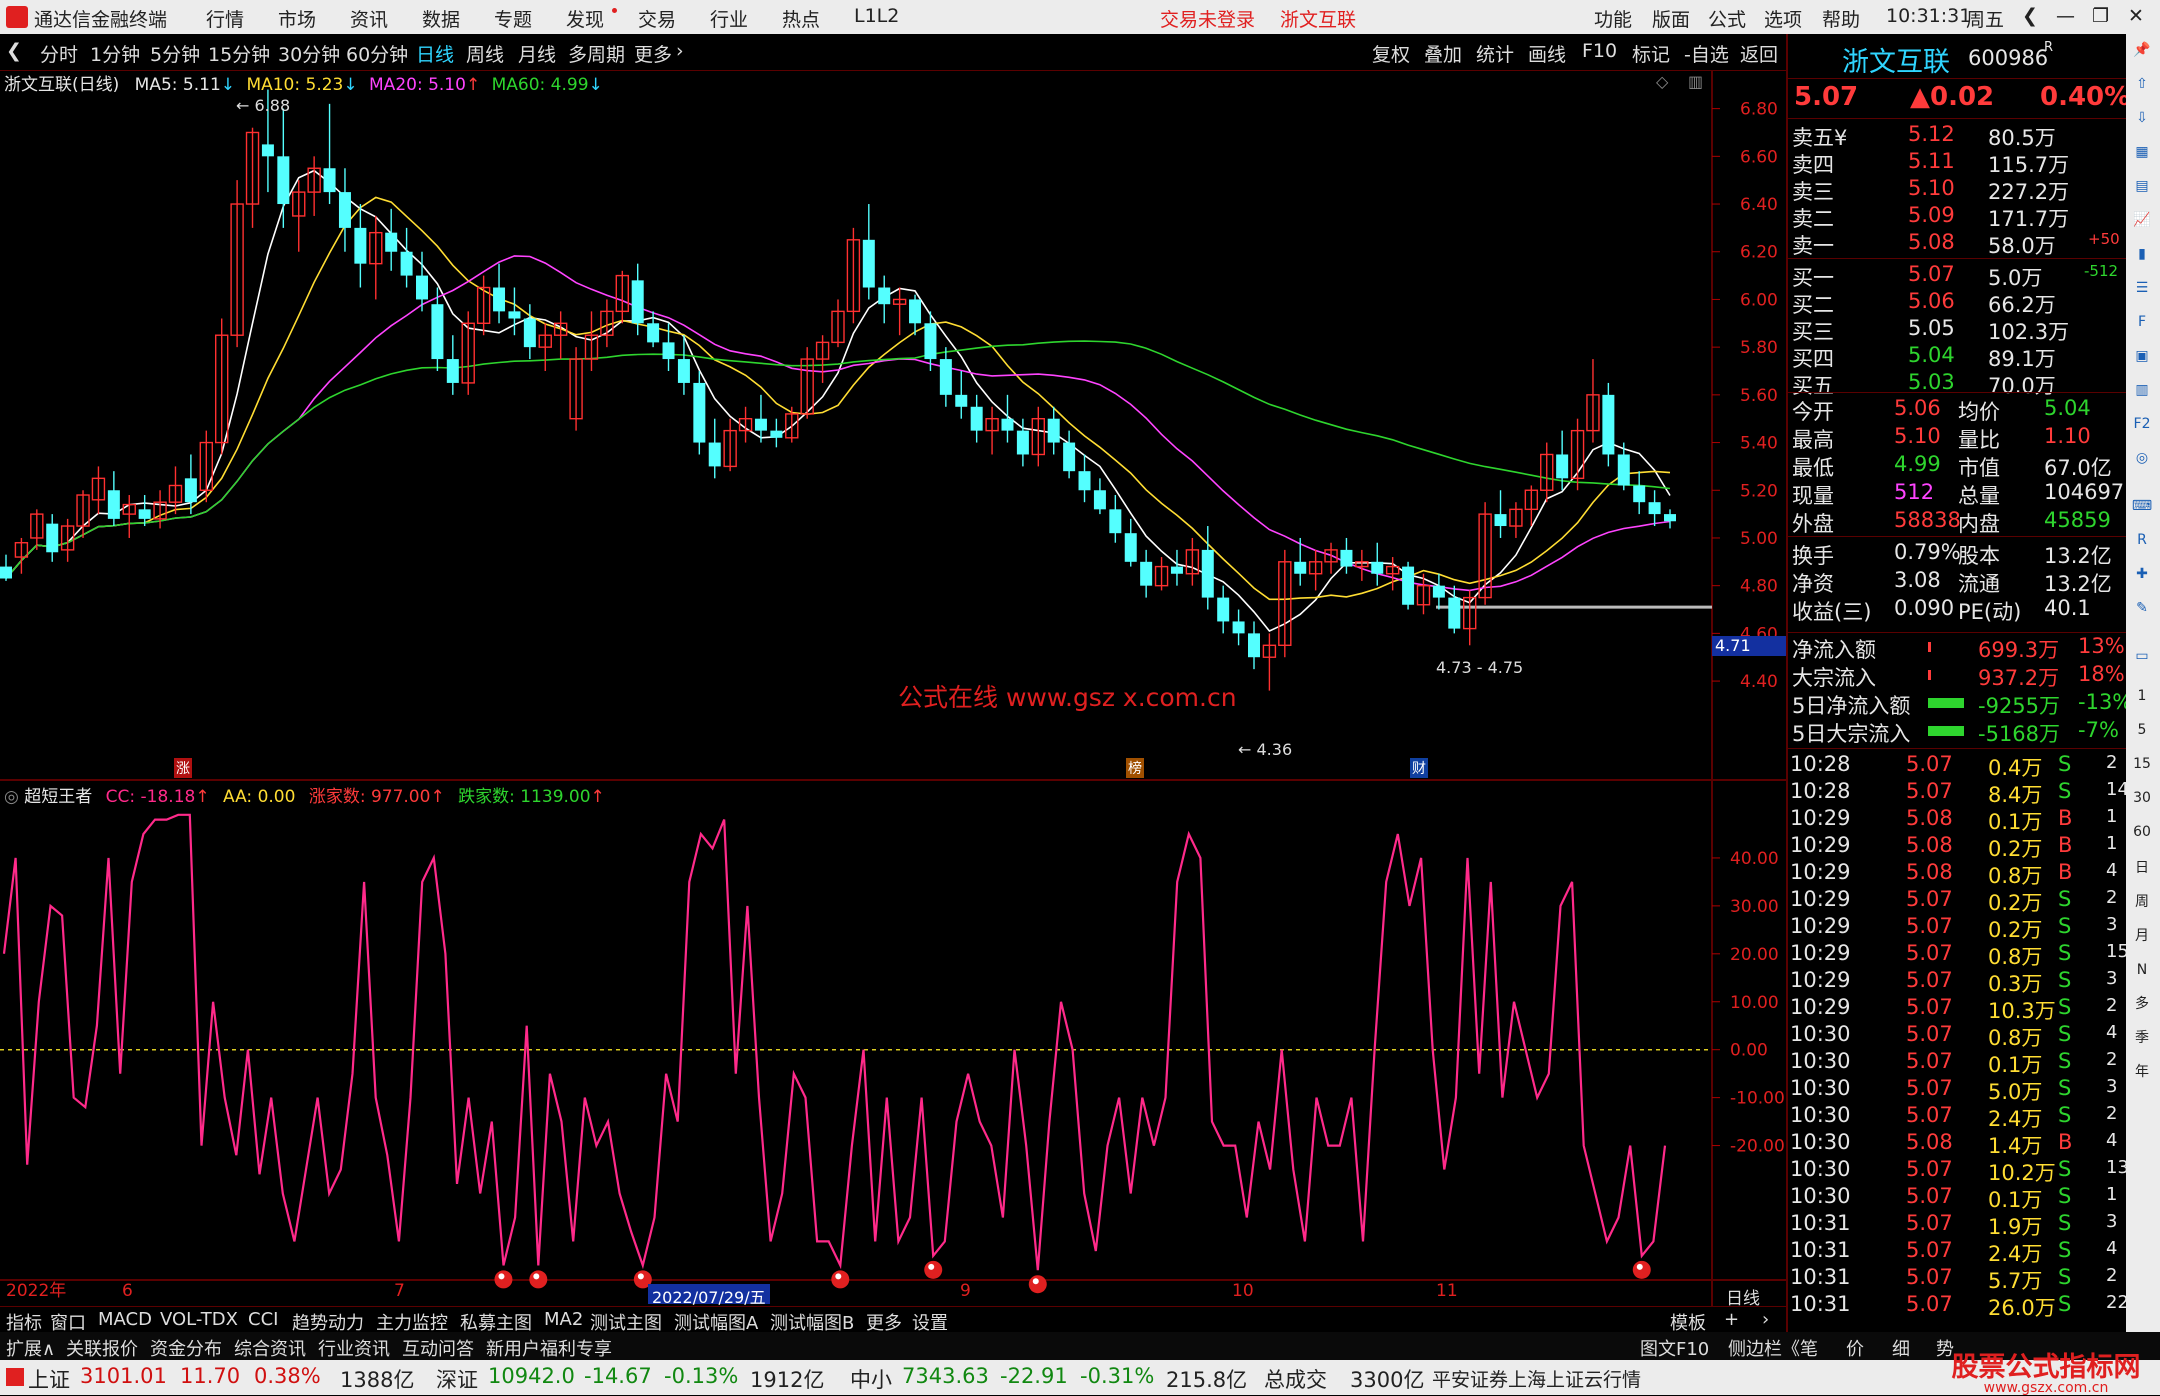  I want to click on tab-monthly: 月线, so click(537, 53).